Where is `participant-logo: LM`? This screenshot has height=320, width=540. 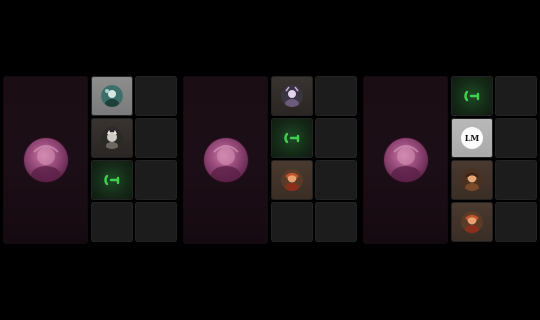
participant-logo: LM is located at coordinates (472, 138).